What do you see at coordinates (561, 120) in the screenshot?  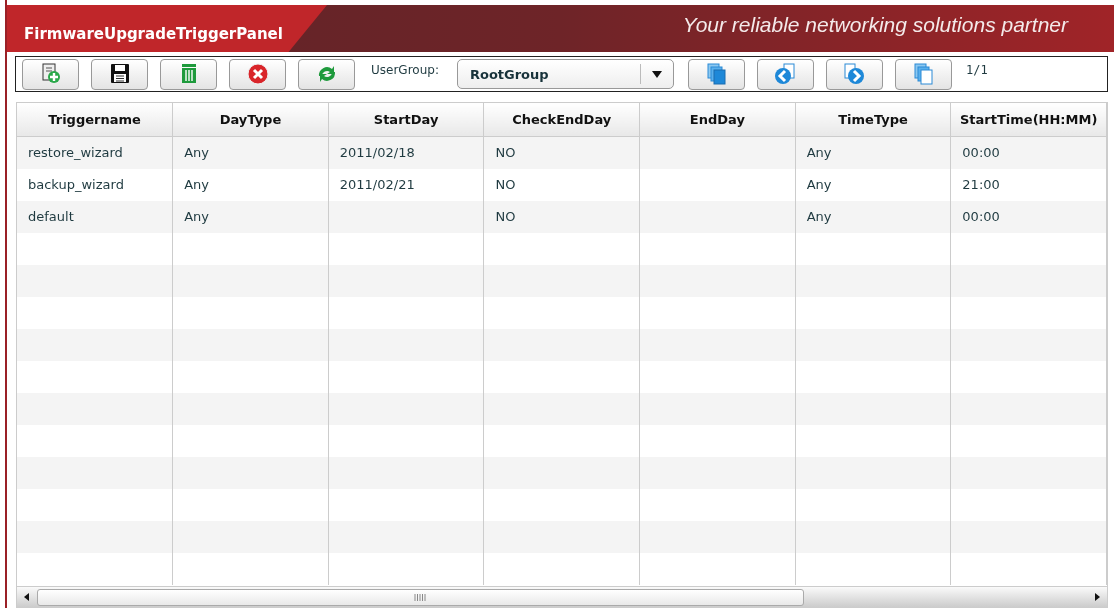 I see `column-header: CheckEndDay` at bounding box center [561, 120].